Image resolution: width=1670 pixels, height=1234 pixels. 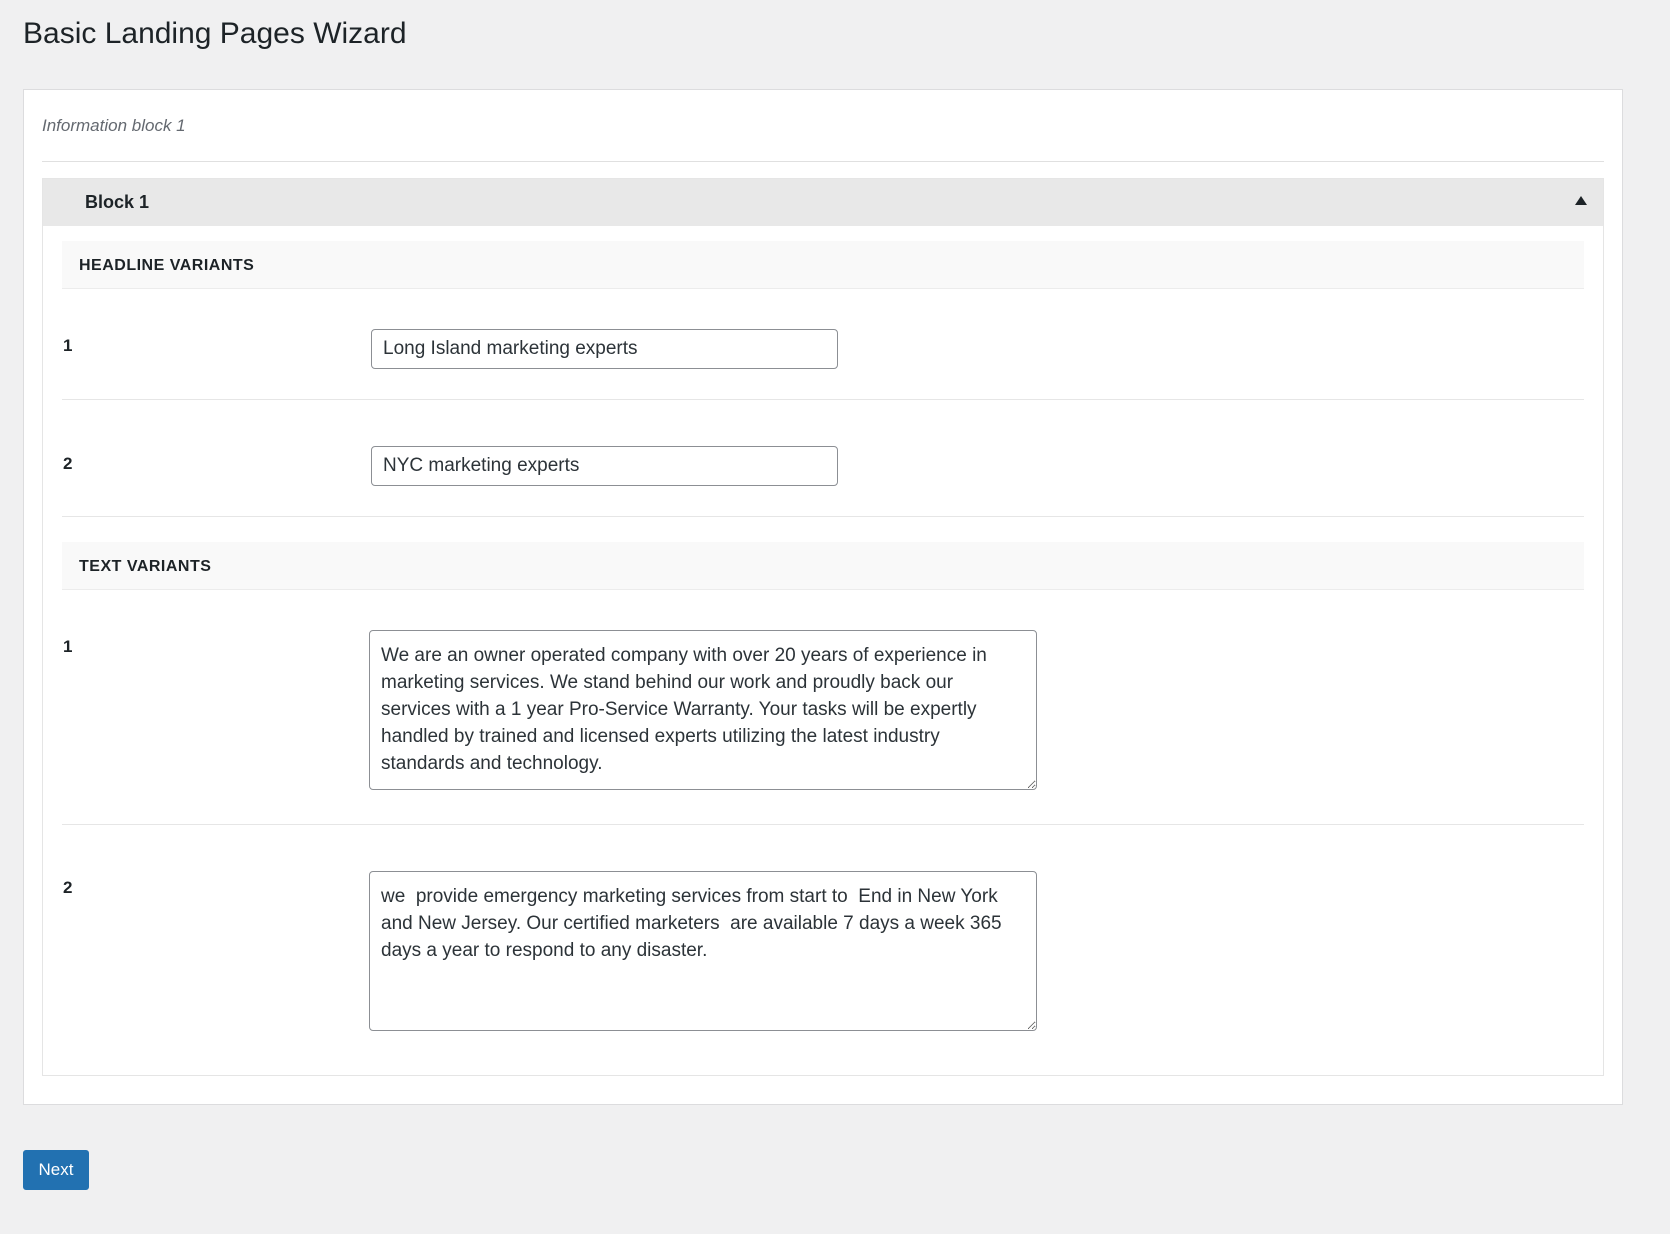 I want to click on headline-variants-label: HEADLINE VARIANTS, so click(x=167, y=265).